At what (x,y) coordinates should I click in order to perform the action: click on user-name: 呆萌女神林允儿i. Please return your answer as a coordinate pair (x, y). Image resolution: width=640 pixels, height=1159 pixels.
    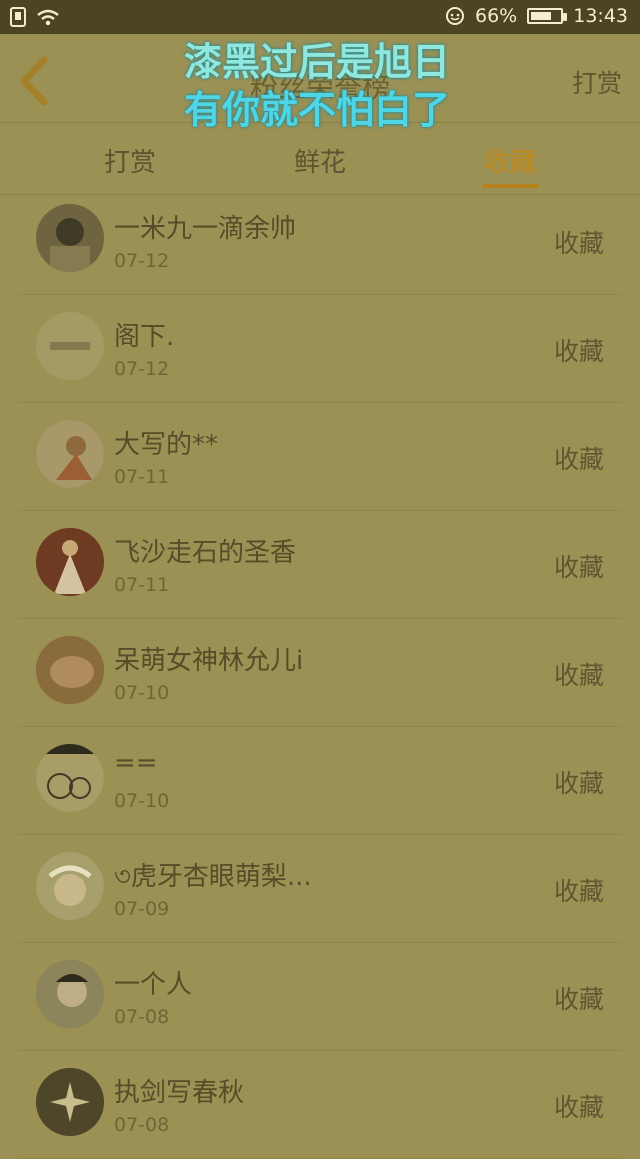
    Looking at the image, I should click on (209, 661).